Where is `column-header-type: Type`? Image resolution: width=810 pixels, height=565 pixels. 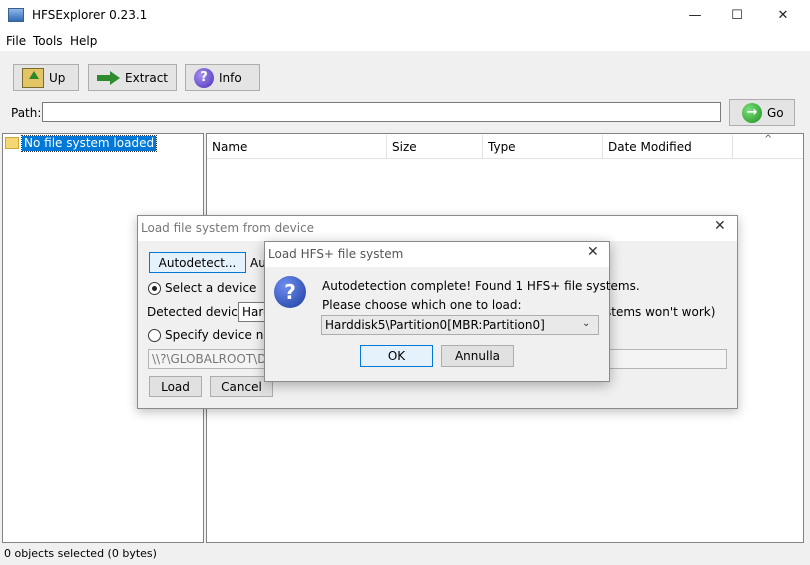 column-header-type: Type is located at coordinates (543, 147).